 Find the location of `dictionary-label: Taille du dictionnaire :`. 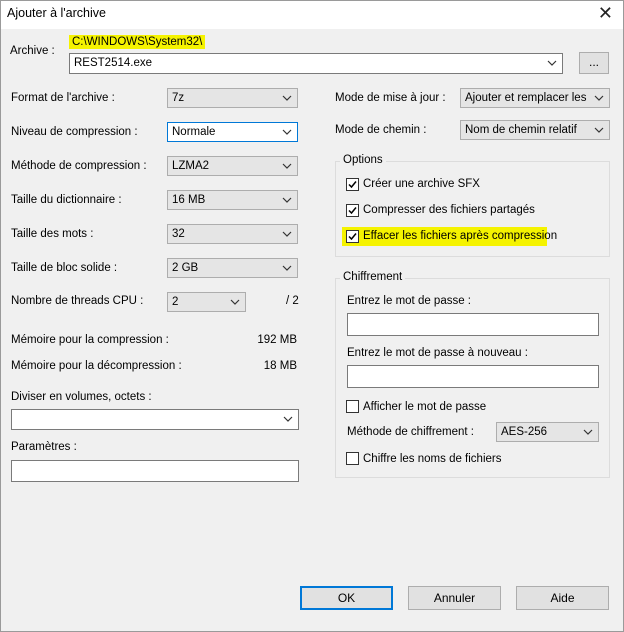

dictionary-label: Taille du dictionnaire : is located at coordinates (66, 200).